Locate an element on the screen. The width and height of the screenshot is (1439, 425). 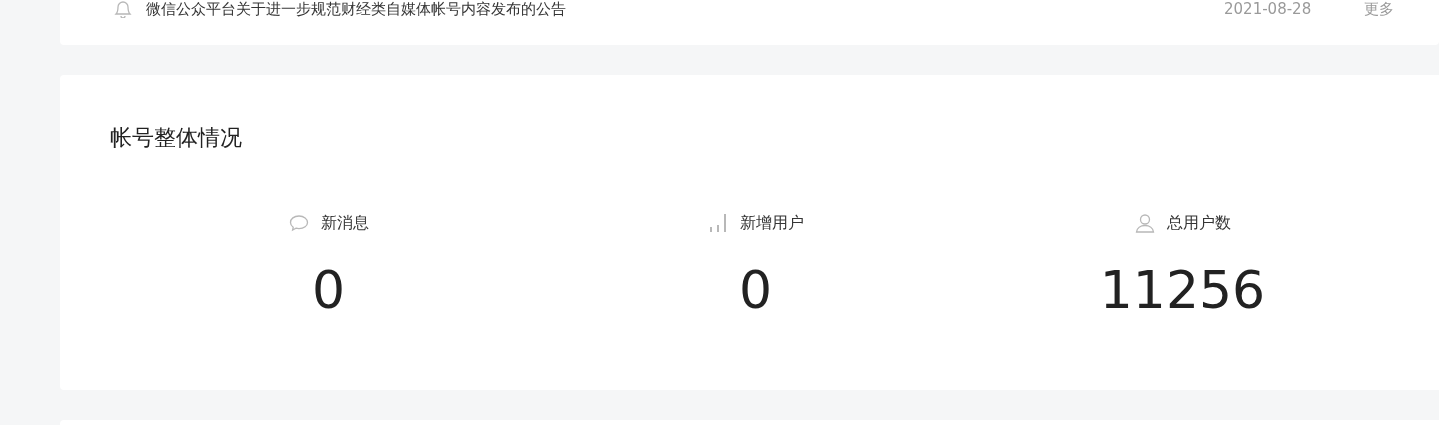
stat-label: 新增用户 is located at coordinates (771, 223).